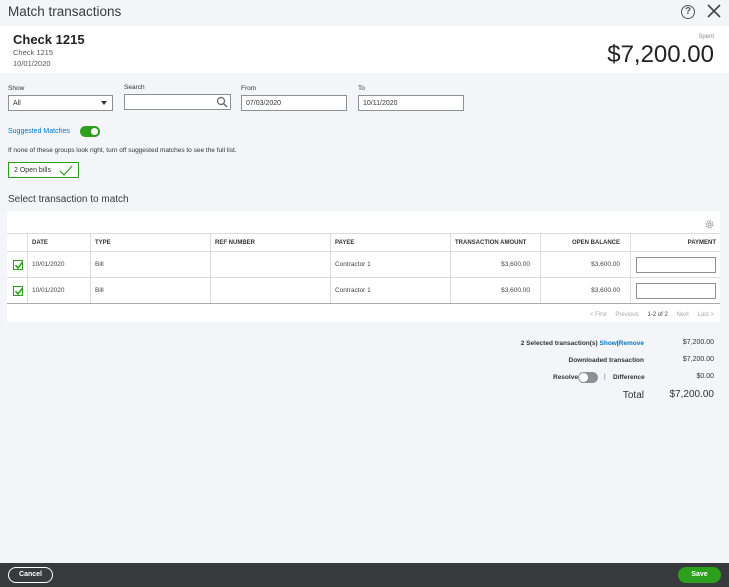 The width and height of the screenshot is (729, 587). Describe the element at coordinates (598, 315) in the screenshot. I see `pager-first-link: < First` at that location.